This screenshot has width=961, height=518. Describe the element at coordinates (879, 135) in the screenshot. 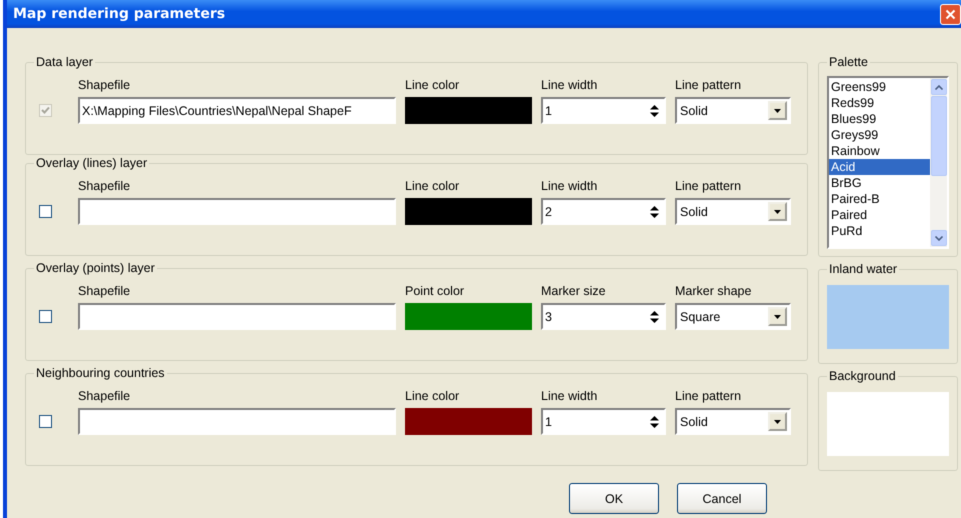

I see `list-item: Greys99` at that location.